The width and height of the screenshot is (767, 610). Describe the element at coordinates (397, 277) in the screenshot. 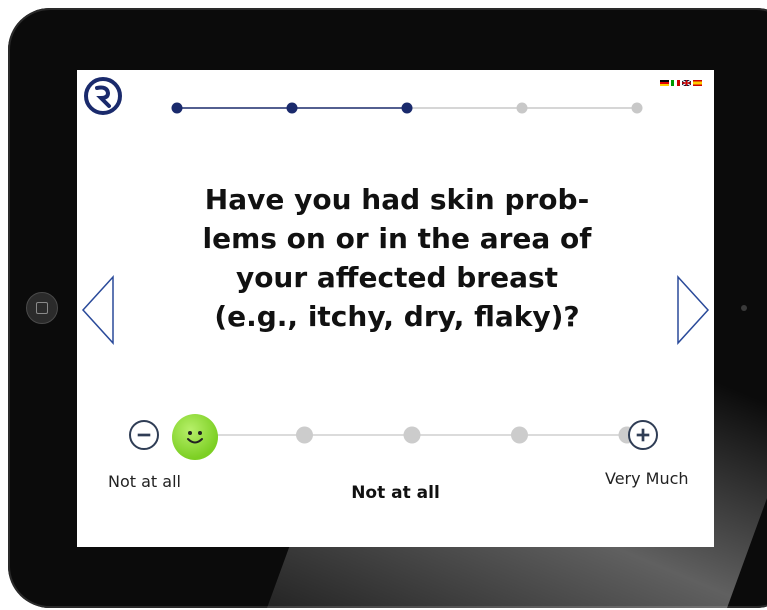

I see `question-line: your affected breast` at that location.